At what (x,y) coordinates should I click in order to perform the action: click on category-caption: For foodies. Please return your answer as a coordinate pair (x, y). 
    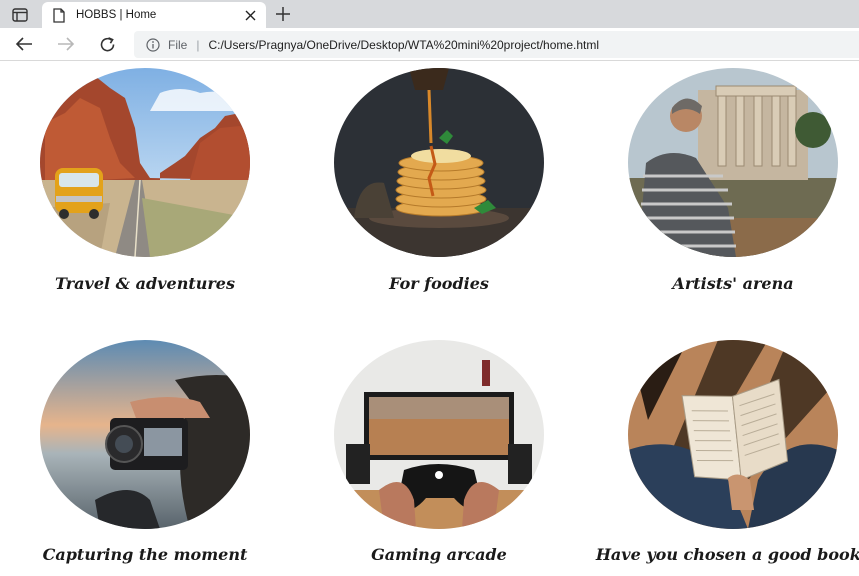
    Looking at the image, I should click on (439, 283).